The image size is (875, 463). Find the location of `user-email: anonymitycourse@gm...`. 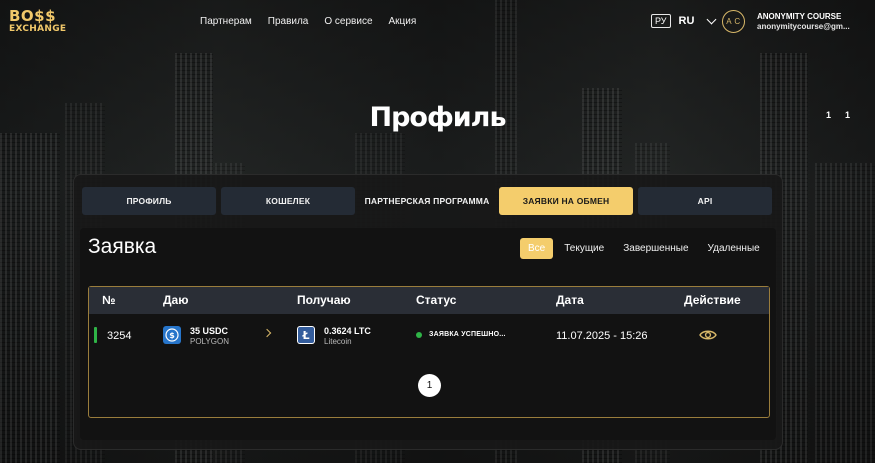

user-email: anonymitycourse@gm... is located at coordinates (803, 26).